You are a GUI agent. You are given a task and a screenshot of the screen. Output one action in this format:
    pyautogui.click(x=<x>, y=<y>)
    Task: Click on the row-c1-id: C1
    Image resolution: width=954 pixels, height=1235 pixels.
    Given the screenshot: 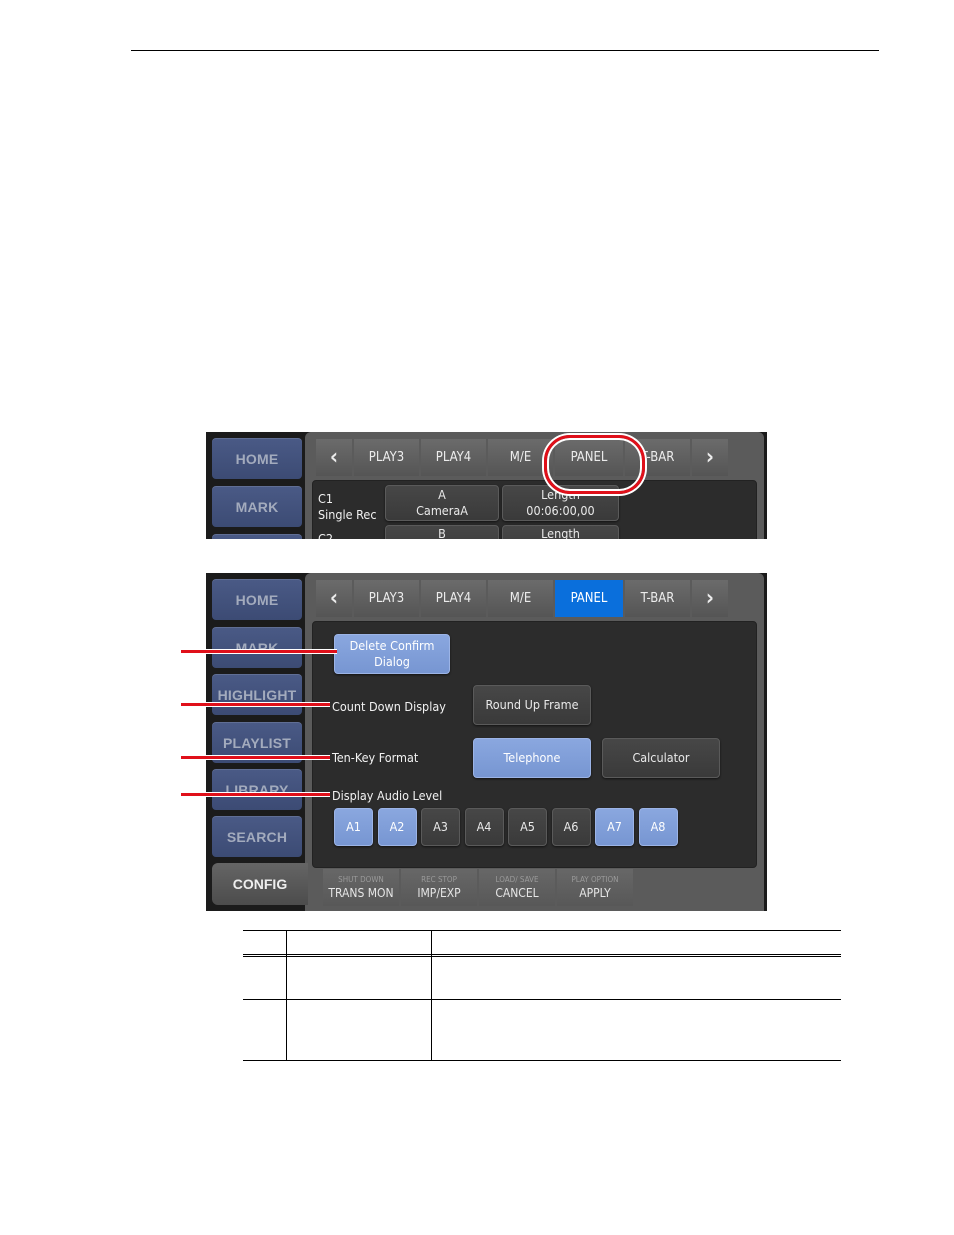 What is the action you would take?
    pyautogui.click(x=326, y=498)
    